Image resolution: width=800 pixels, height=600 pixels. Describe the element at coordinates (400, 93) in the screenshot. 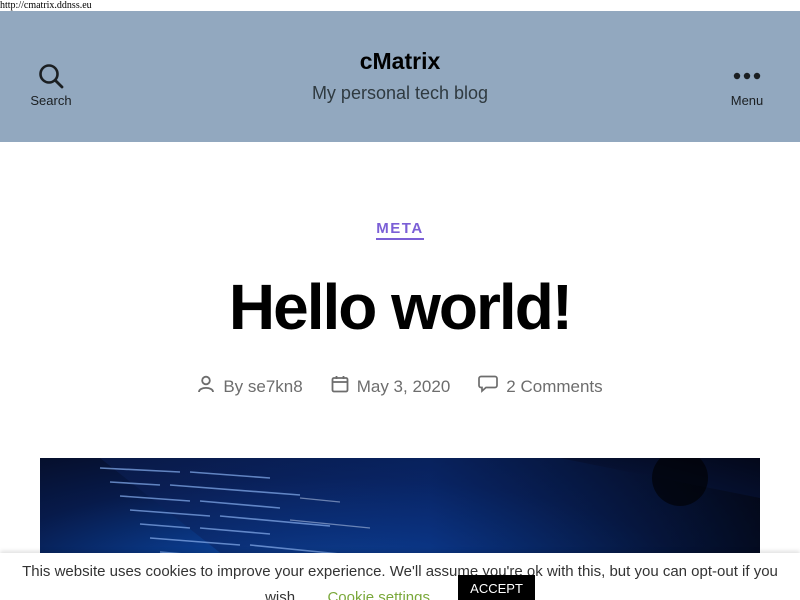

I see `site-description: My personal tech blog` at that location.